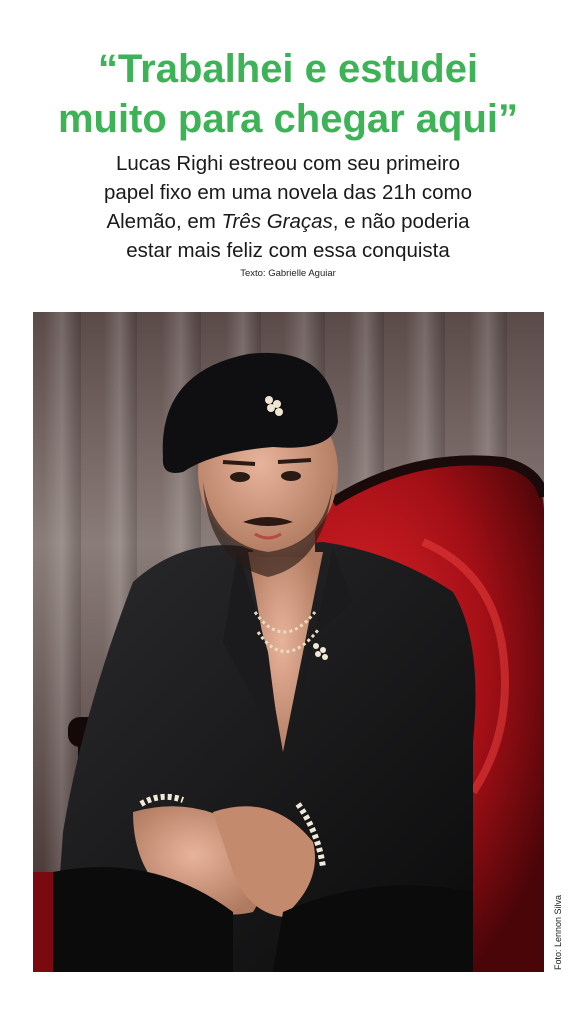  Describe the element at coordinates (401, 221) in the screenshot. I see `subhead-line-3-end: , e não poderia` at that location.